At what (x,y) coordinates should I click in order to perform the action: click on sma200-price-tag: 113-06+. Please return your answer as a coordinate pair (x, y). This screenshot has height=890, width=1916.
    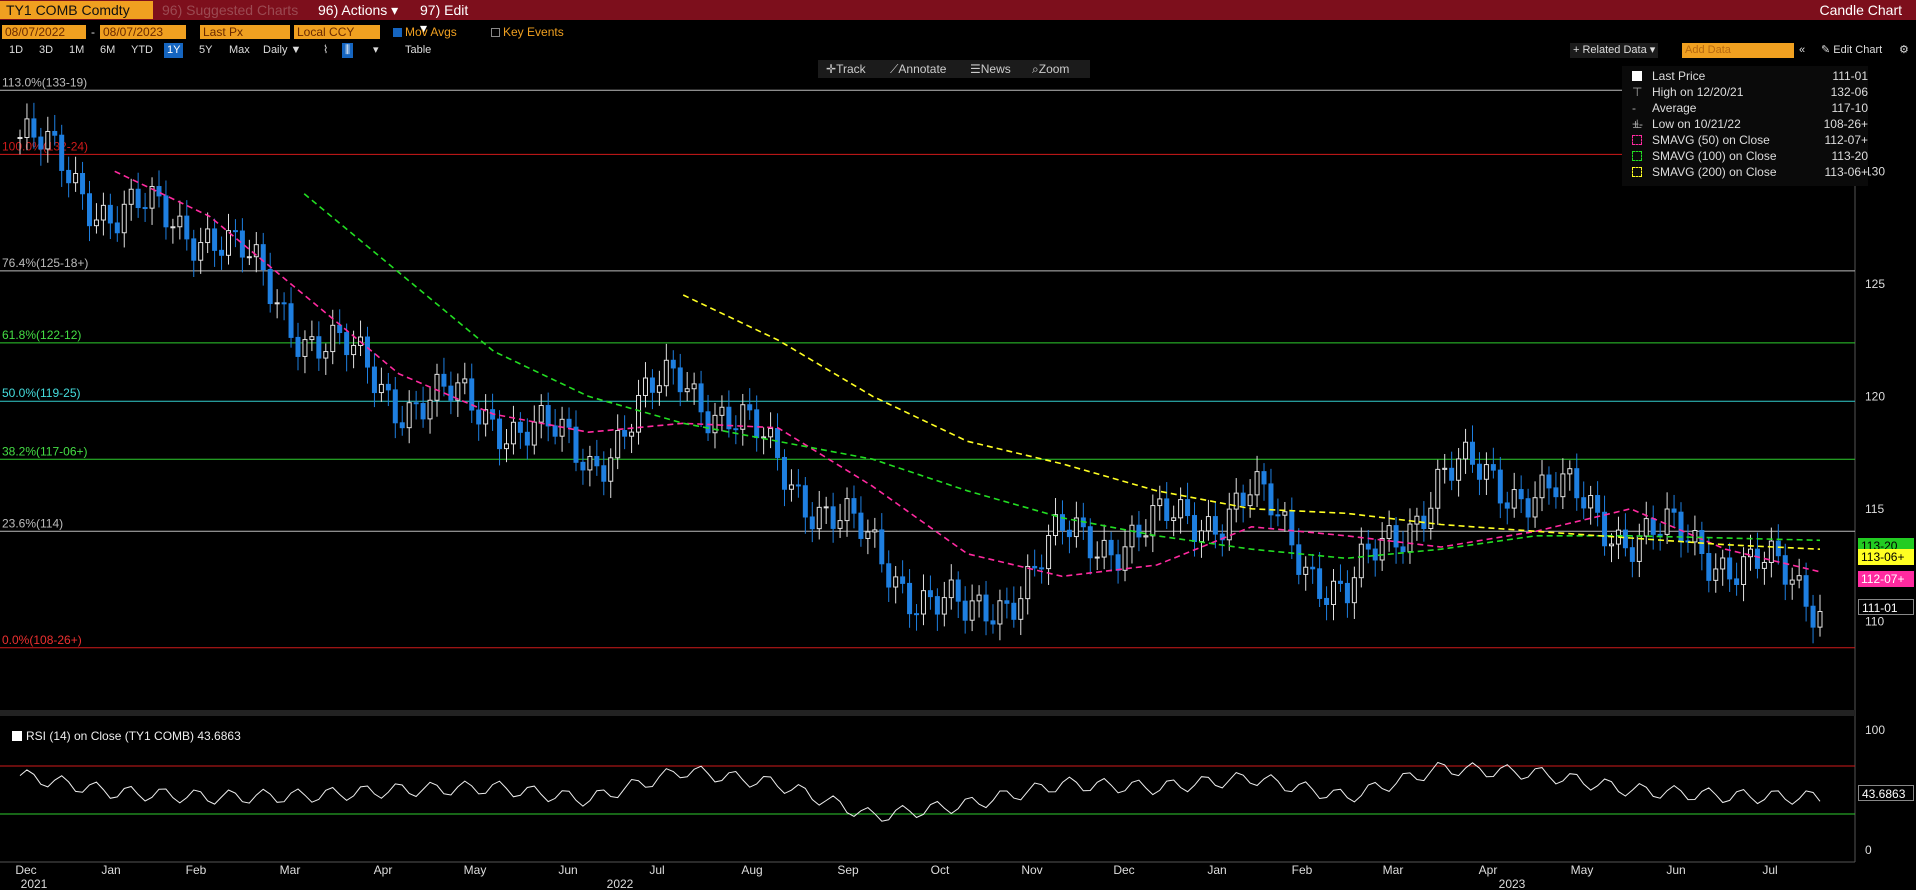
    Looking at the image, I should click on (1886, 557).